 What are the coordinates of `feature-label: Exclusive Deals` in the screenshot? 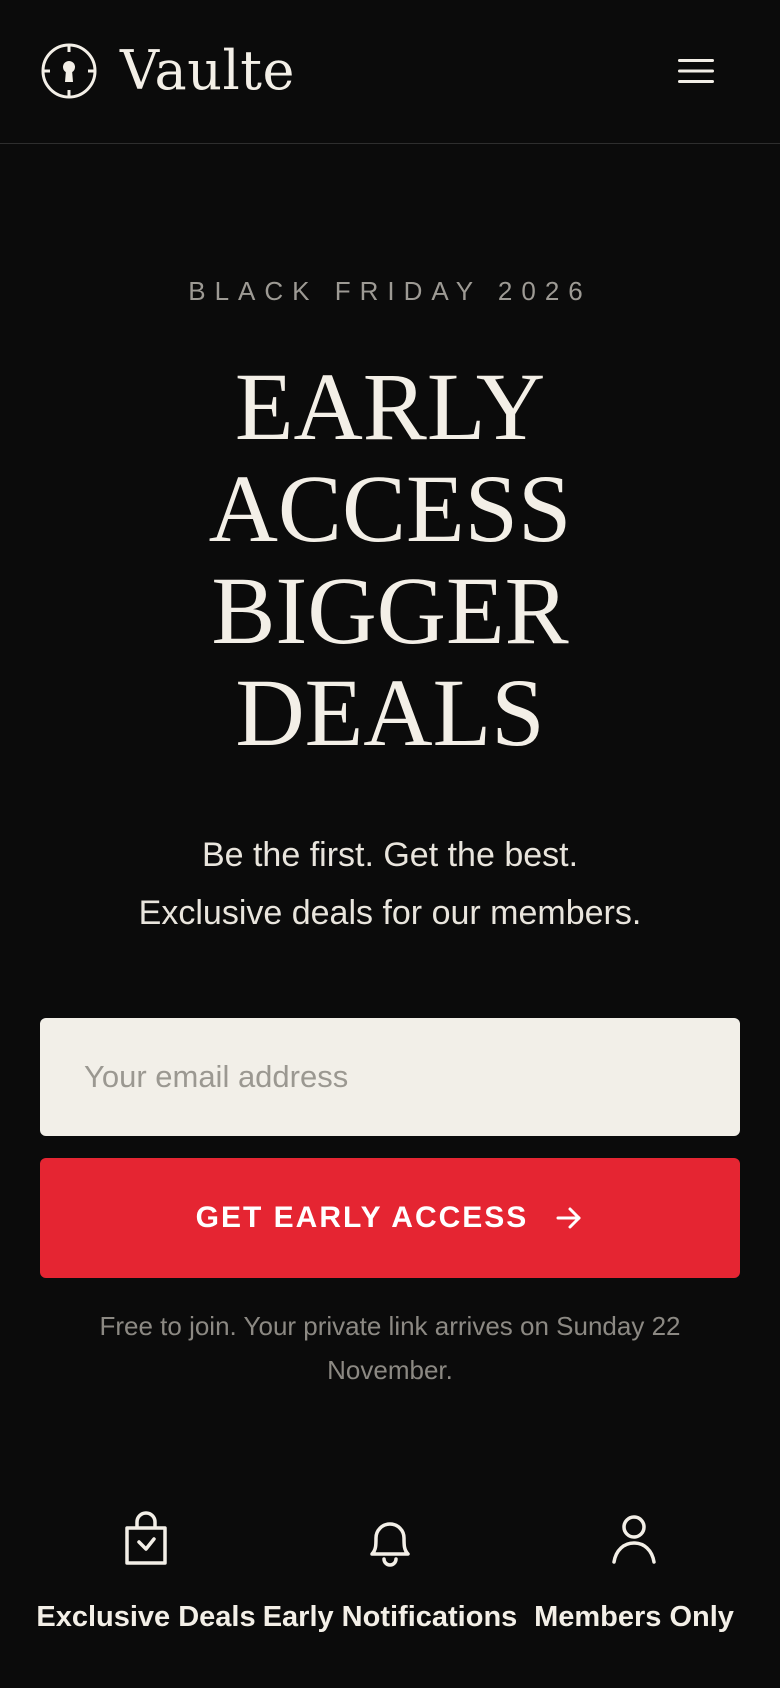 It's located at (146, 1617).